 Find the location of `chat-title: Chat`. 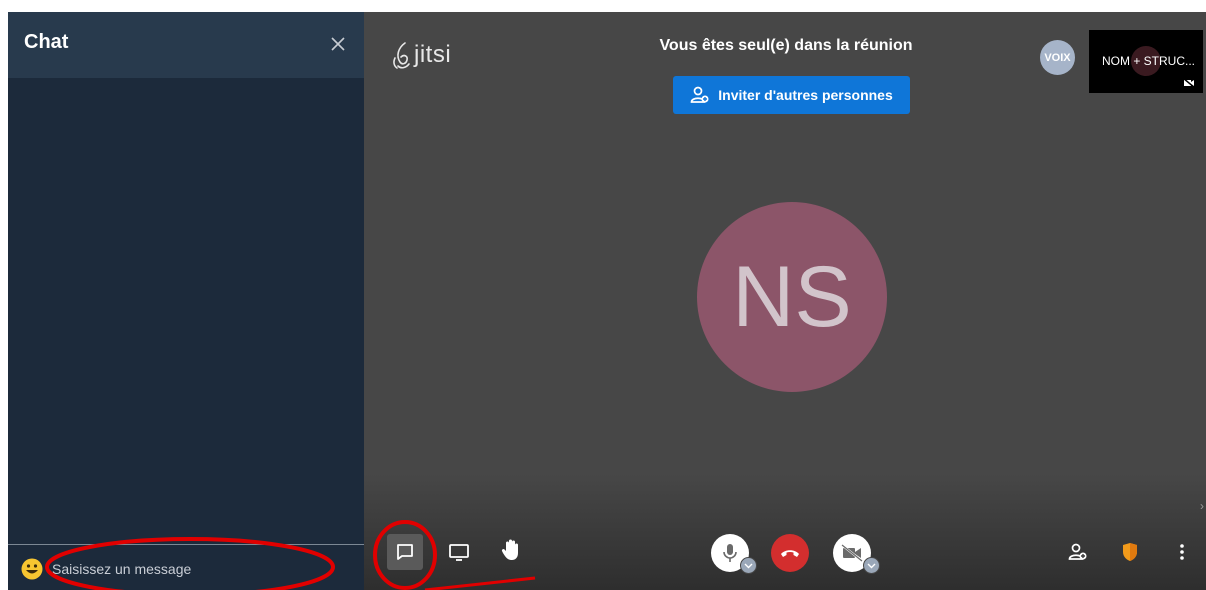

chat-title: Chat is located at coordinates (46, 42).